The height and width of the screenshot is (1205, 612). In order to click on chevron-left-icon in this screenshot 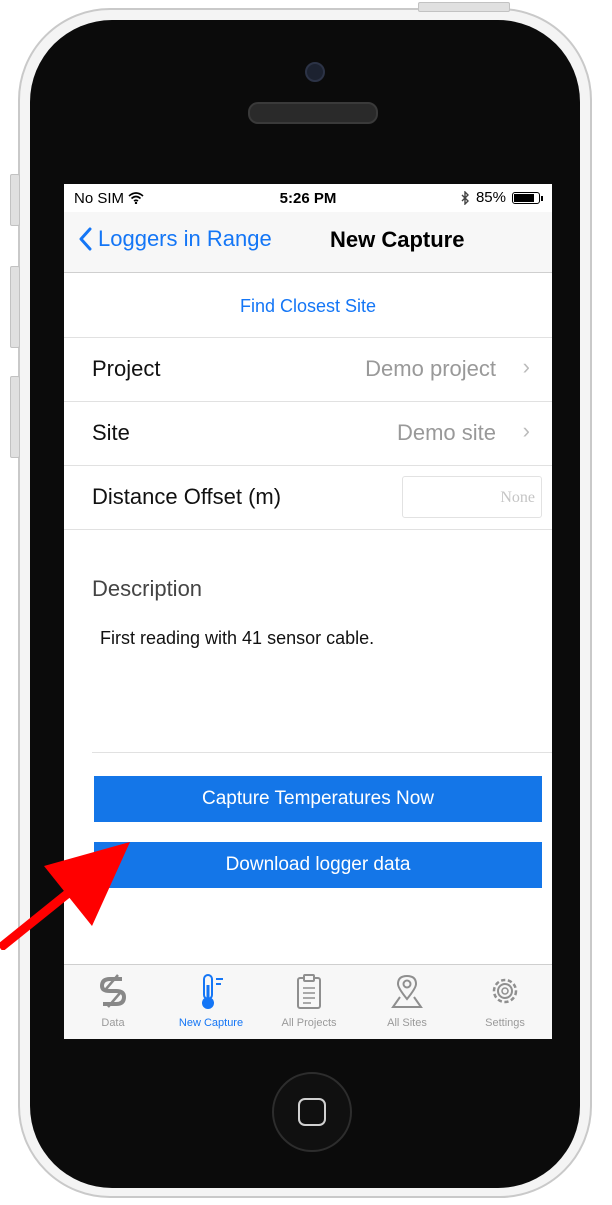, I will do `click(85, 239)`.